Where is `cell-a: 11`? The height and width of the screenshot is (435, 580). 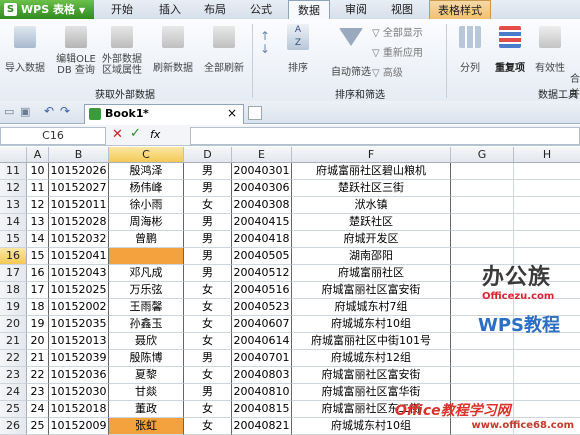 cell-a: 11 is located at coordinates (38, 188).